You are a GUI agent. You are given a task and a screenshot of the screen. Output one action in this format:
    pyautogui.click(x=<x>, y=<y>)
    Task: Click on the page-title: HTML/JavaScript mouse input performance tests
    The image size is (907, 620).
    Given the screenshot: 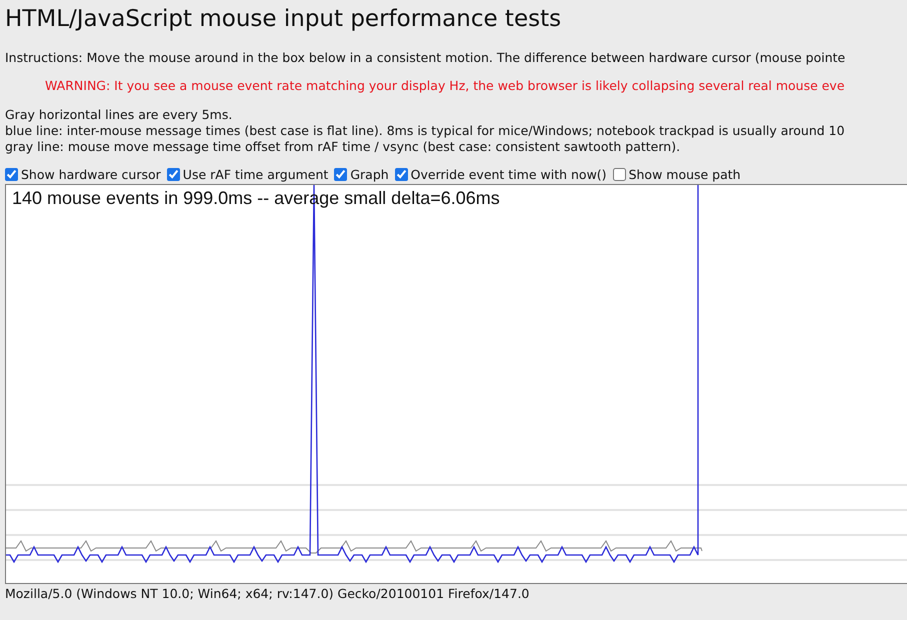 What is the action you would take?
    pyautogui.click(x=283, y=19)
    